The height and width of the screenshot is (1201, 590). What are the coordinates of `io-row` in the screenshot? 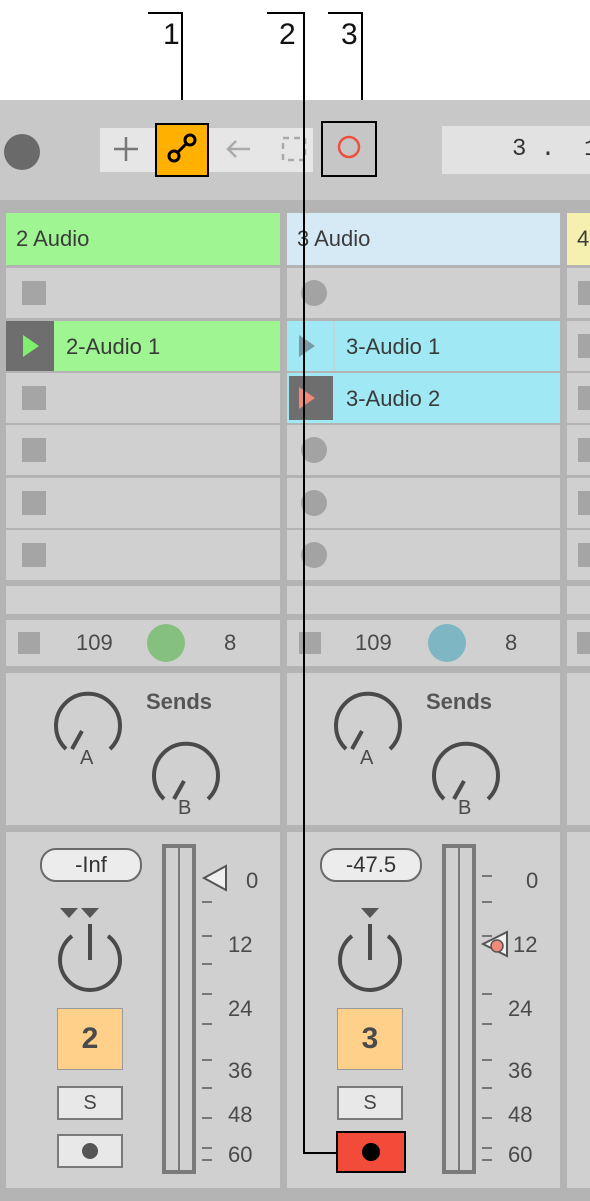 It's located at (578, 643).